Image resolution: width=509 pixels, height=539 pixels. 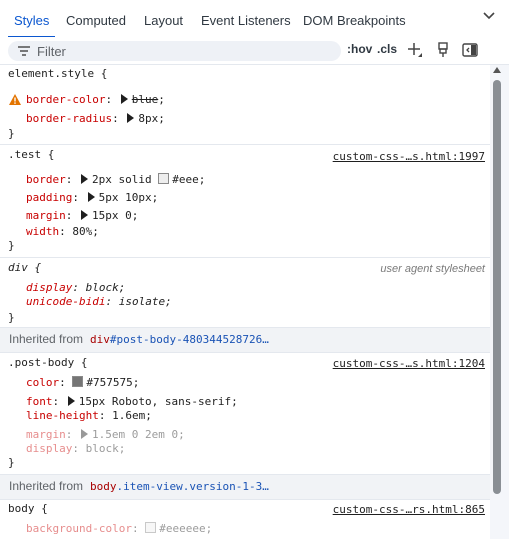 I want to click on rule-selector: div {, so click(x=24, y=268).